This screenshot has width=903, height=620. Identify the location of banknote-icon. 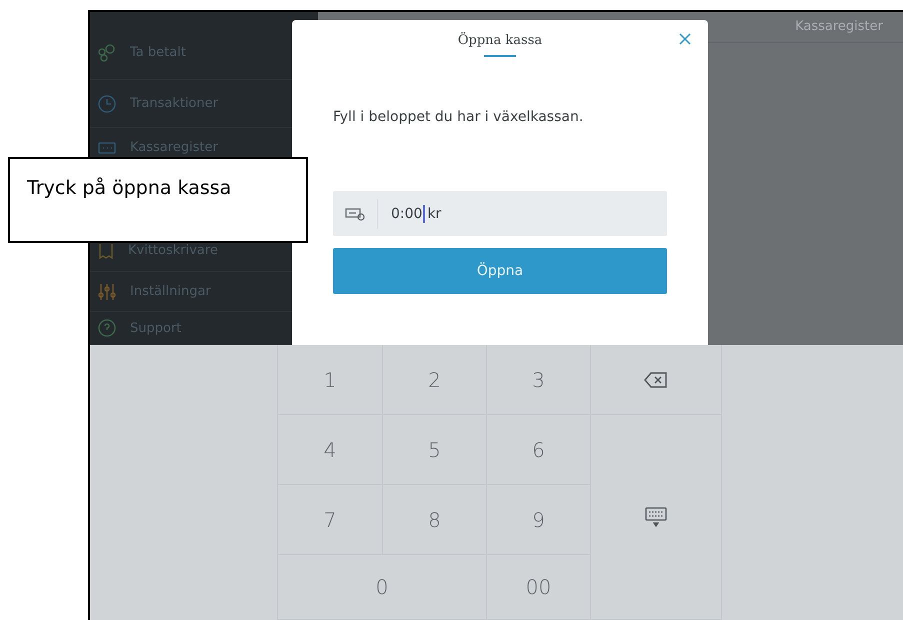
(355, 213).